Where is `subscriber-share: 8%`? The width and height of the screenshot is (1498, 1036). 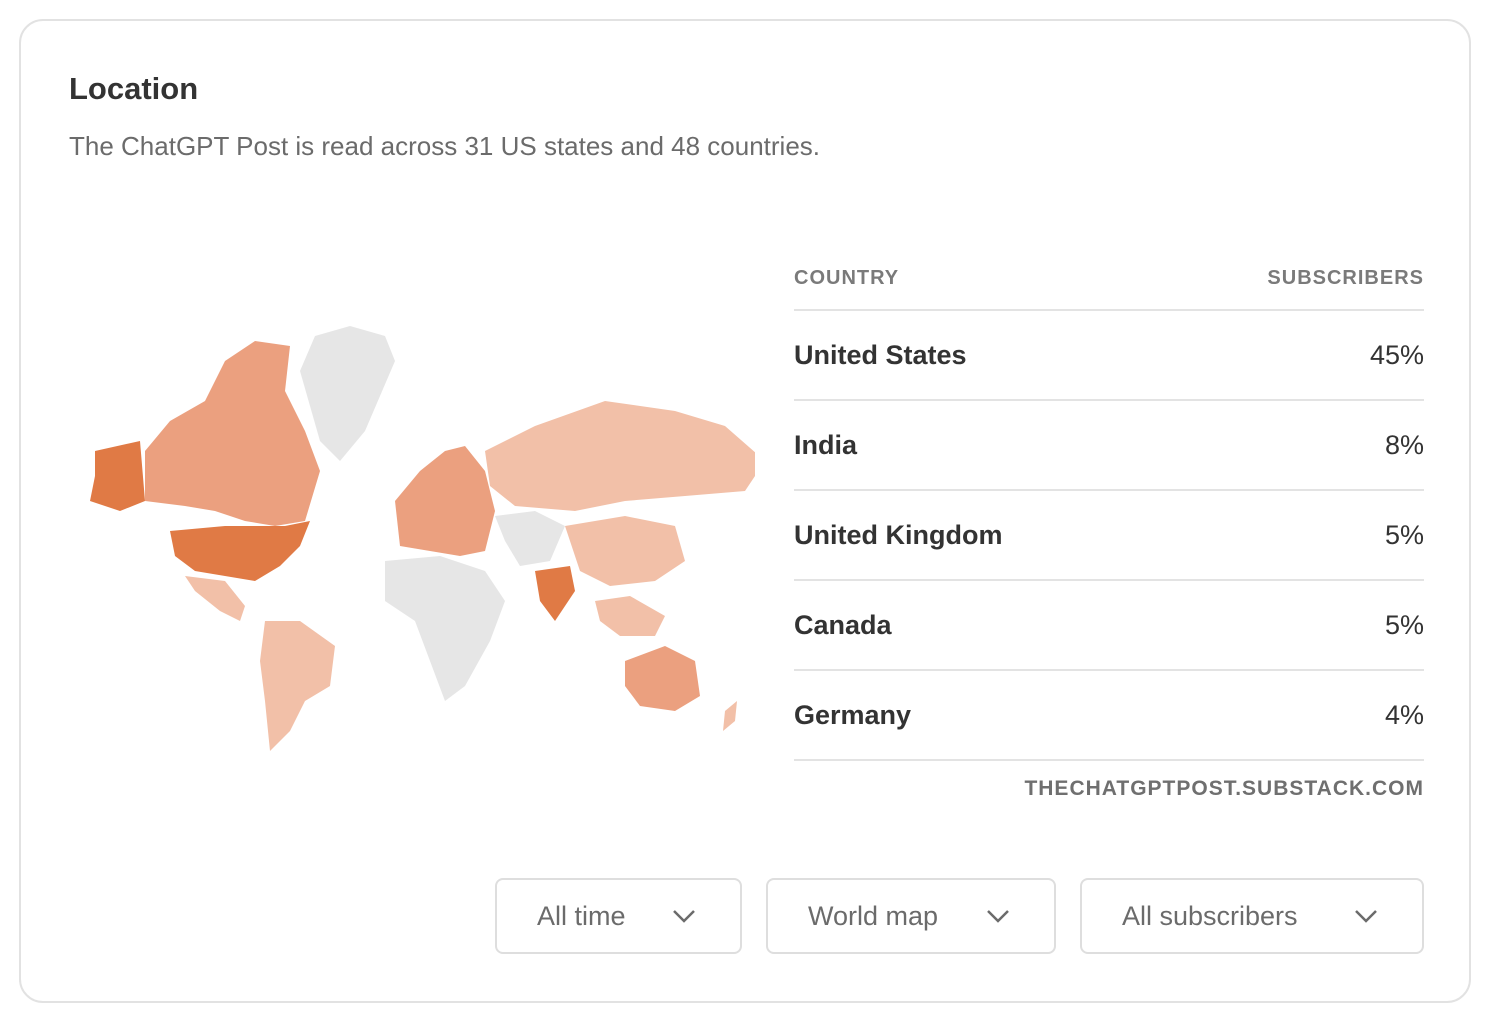
subscriber-share: 8% is located at coordinates (1404, 444).